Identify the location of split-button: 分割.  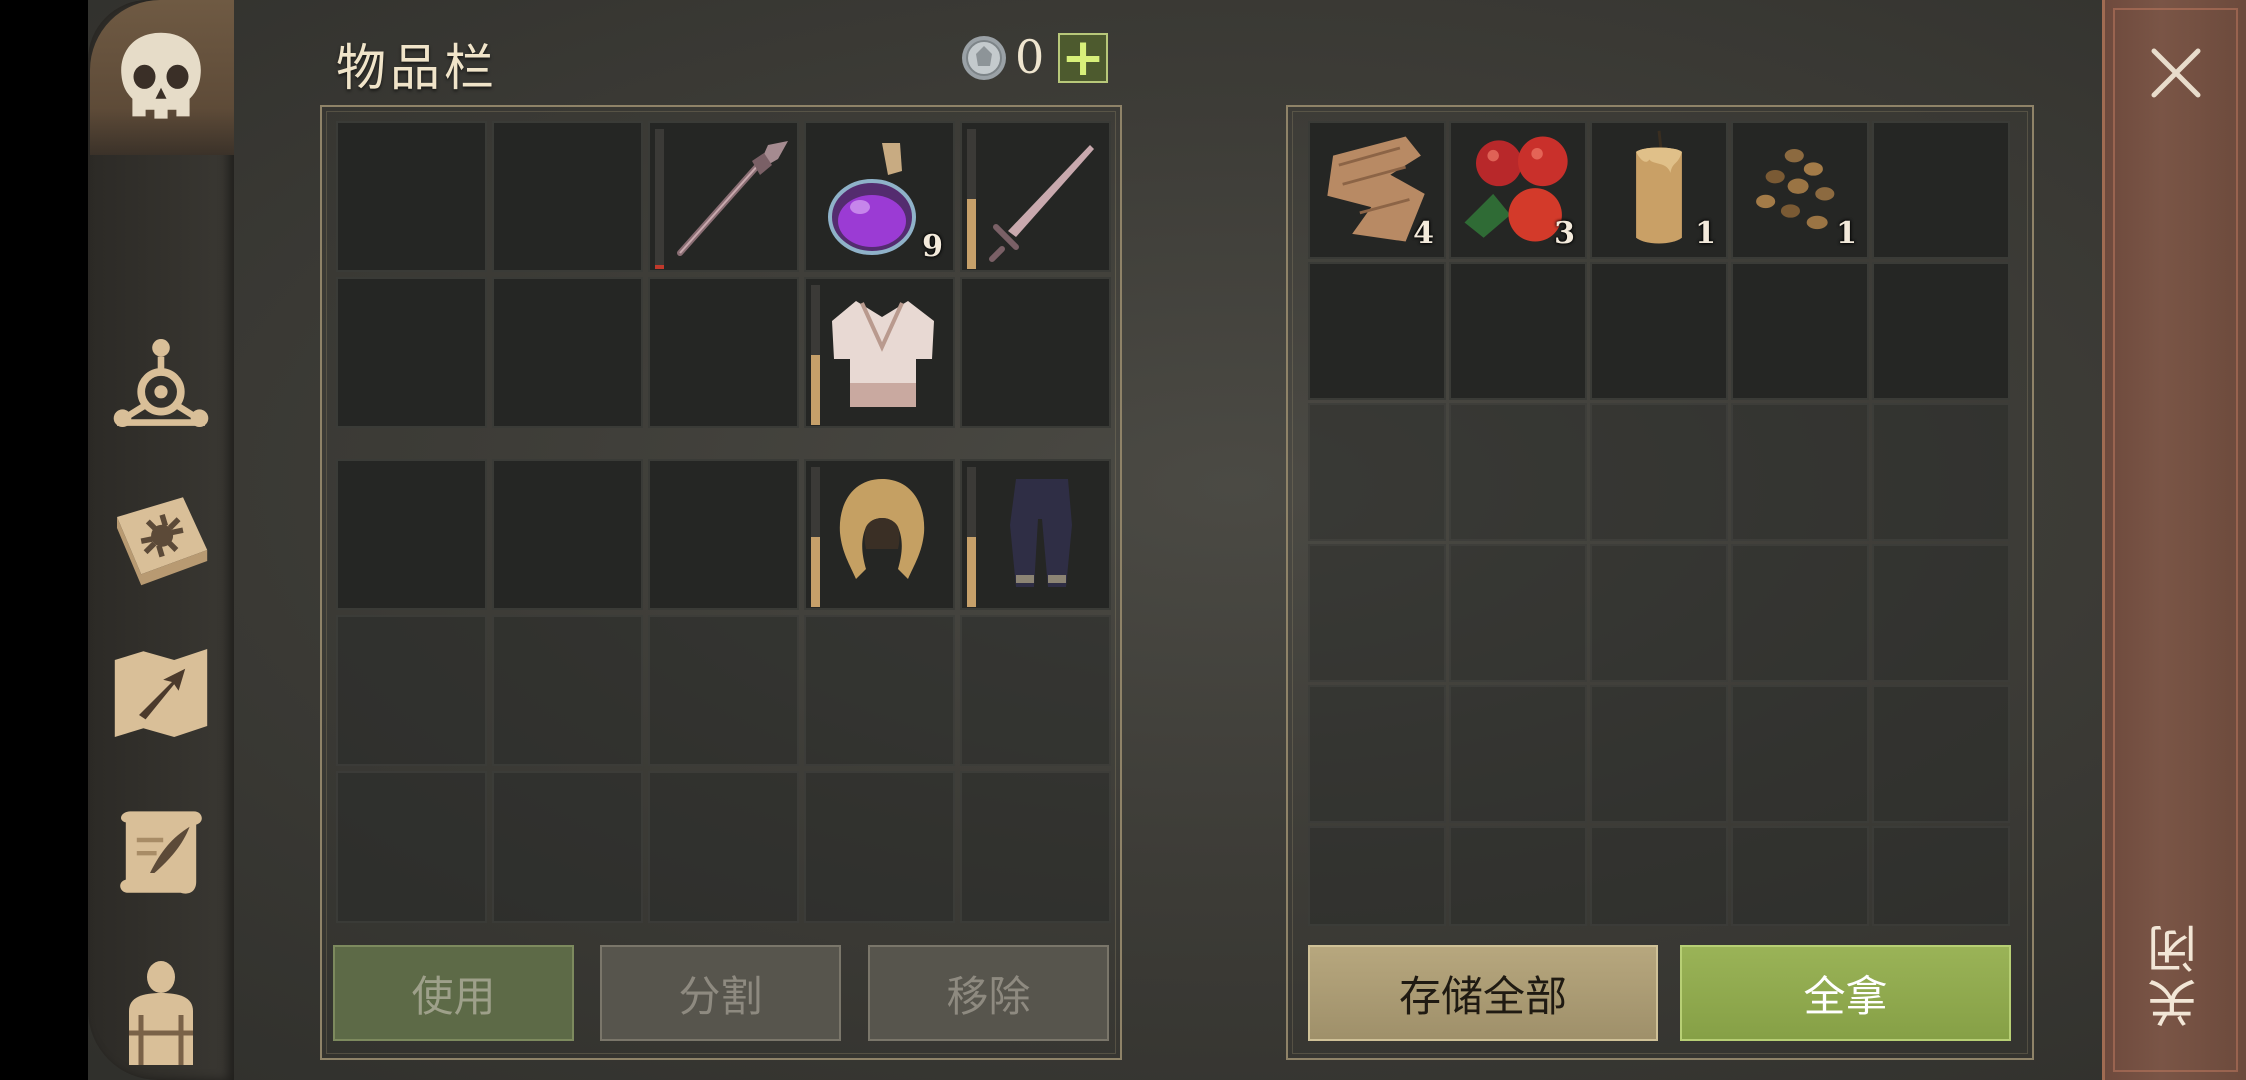
(720, 993).